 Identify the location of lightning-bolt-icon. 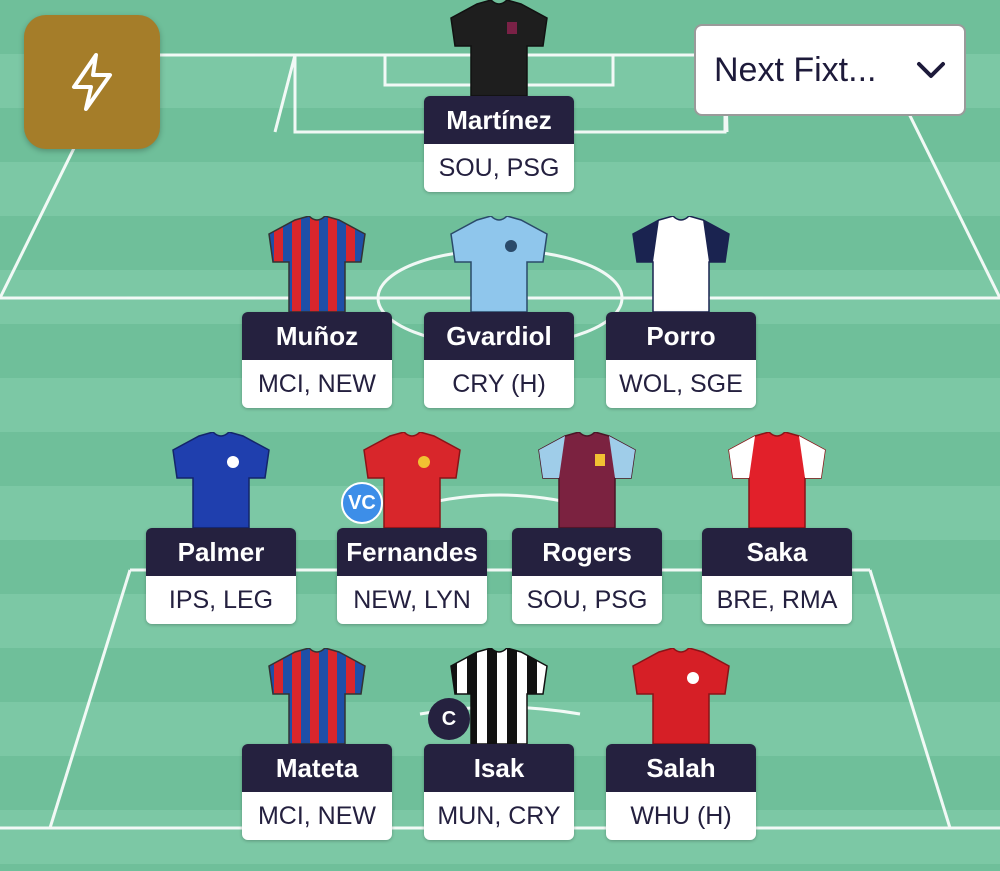
(92, 82).